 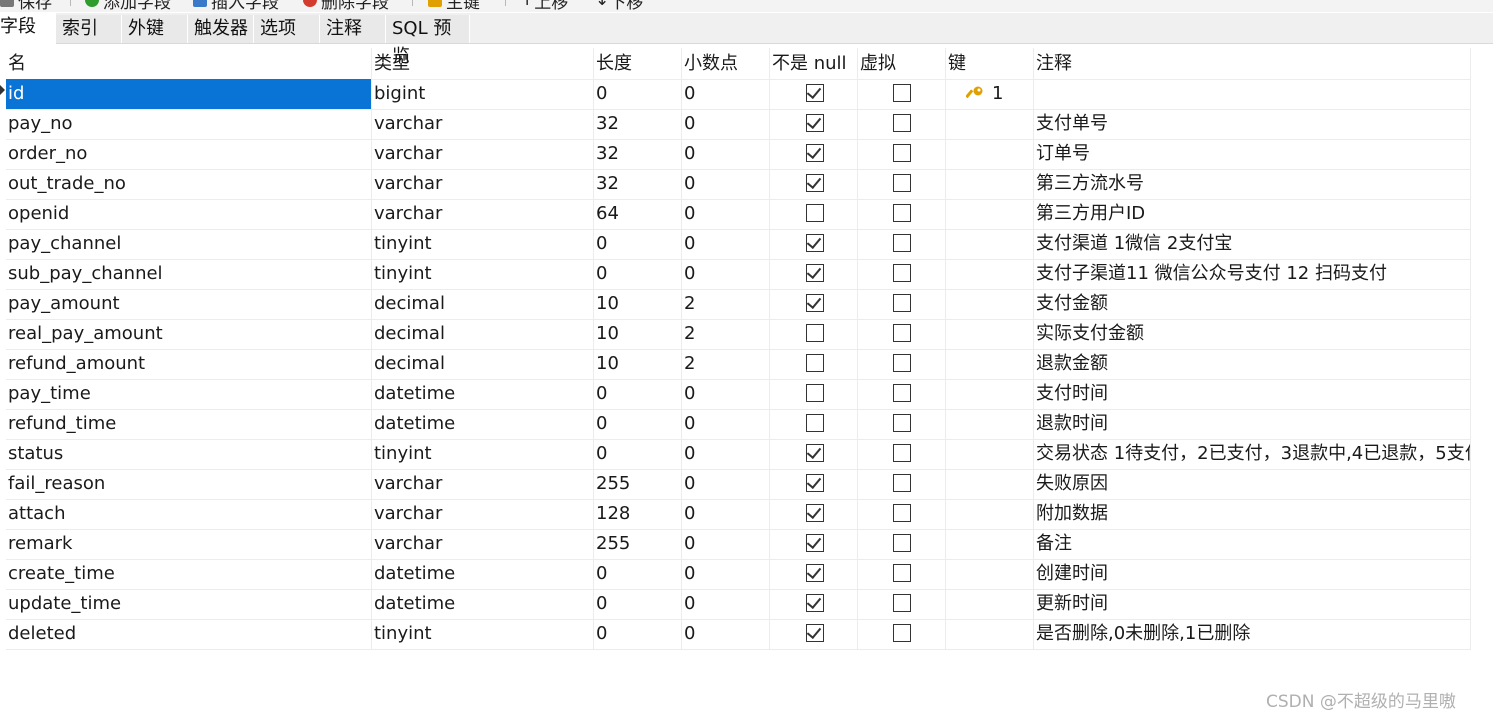 What do you see at coordinates (1252, 454) in the screenshot?
I see `field-comment-cell: 交易状态 1待支付，2已支付，3退款中,4已退款，5支付` at bounding box center [1252, 454].